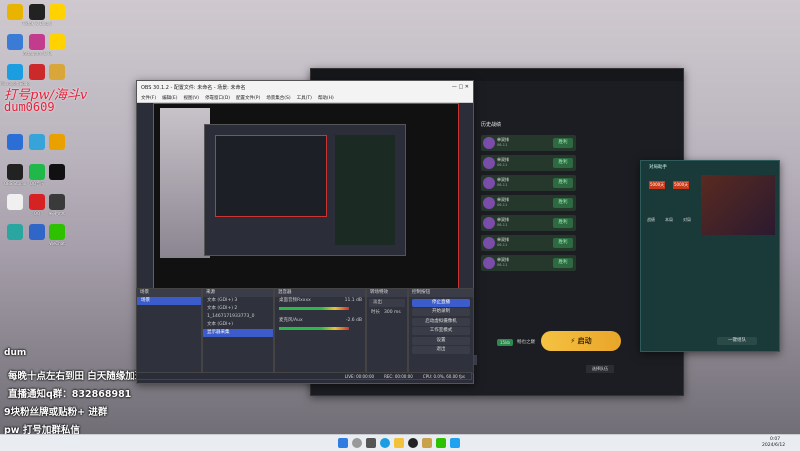 The height and width of the screenshot is (451, 800). I want to click on taskbar-time: 0:07, so click(775, 439).